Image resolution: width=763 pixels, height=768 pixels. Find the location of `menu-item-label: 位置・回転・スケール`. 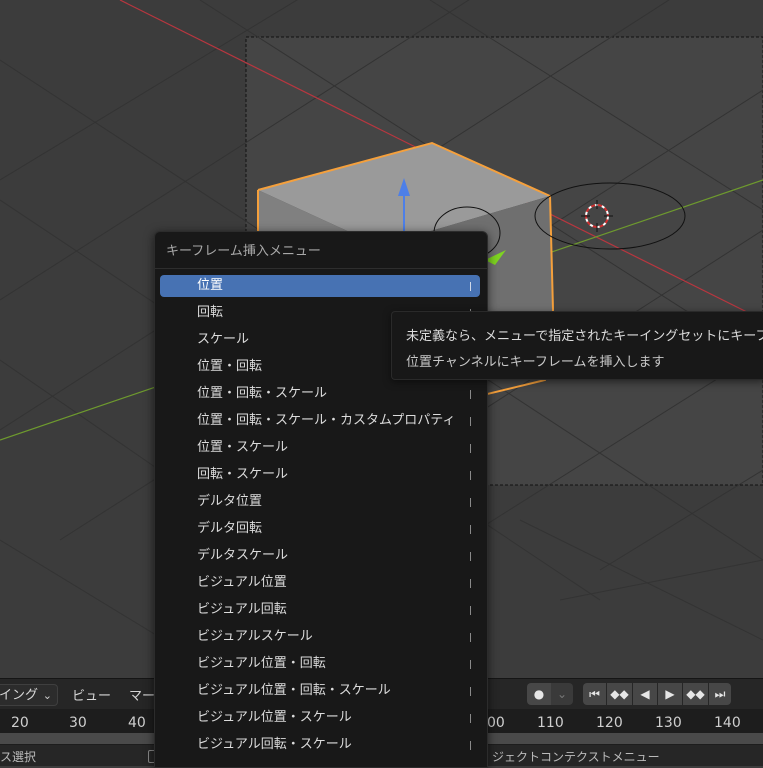

menu-item-label: 位置・回転・スケール is located at coordinates (262, 393).